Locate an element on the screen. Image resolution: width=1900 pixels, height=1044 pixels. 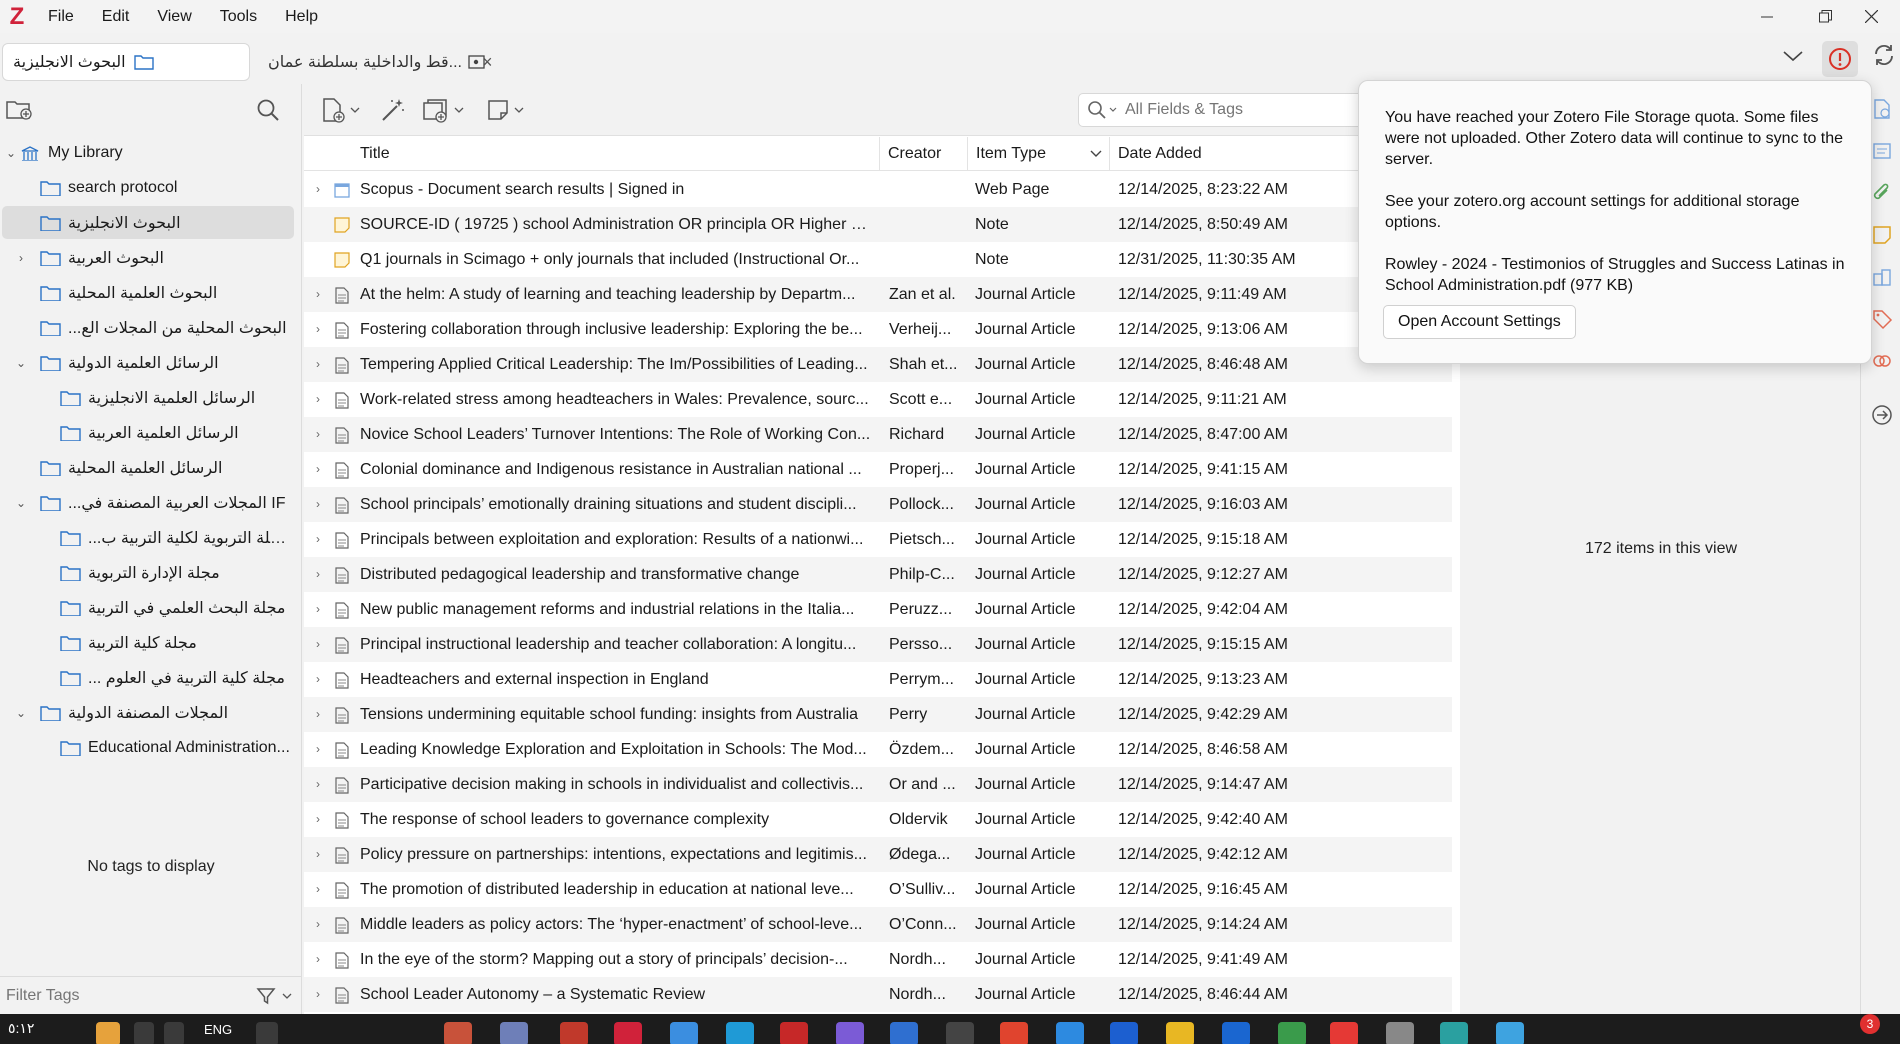
collection-item: ⌄ المجلات المصنفة الدولية is located at coordinates (148, 712).